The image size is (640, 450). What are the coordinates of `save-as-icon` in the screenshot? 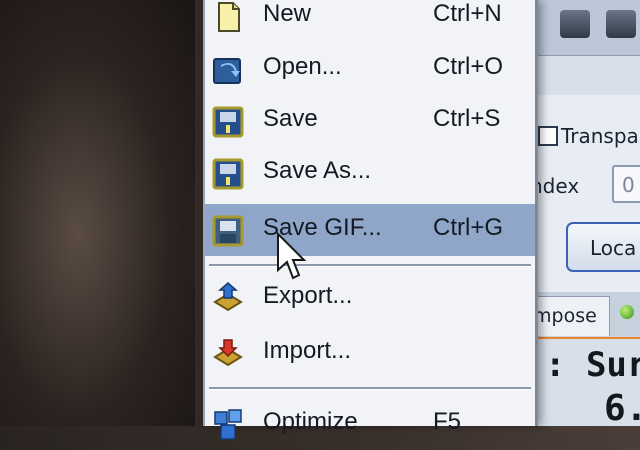 It's located at (228, 174).